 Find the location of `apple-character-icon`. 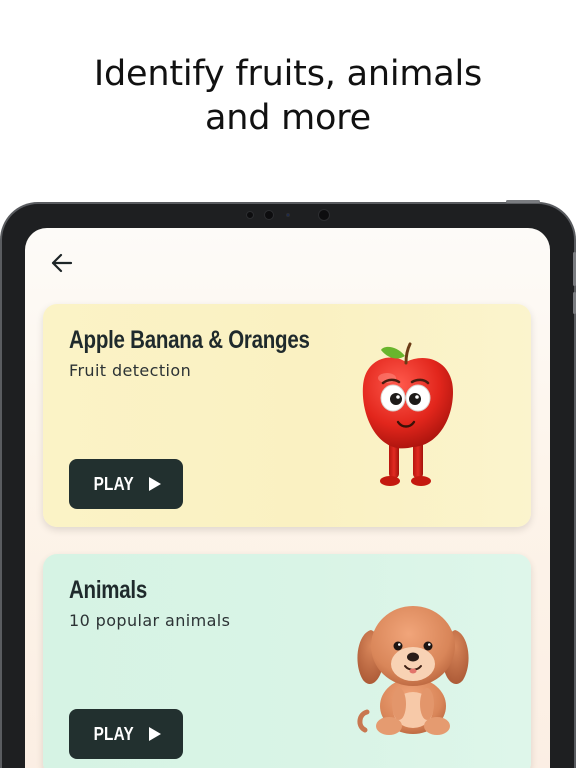

apple-character-icon is located at coordinates (407, 414).